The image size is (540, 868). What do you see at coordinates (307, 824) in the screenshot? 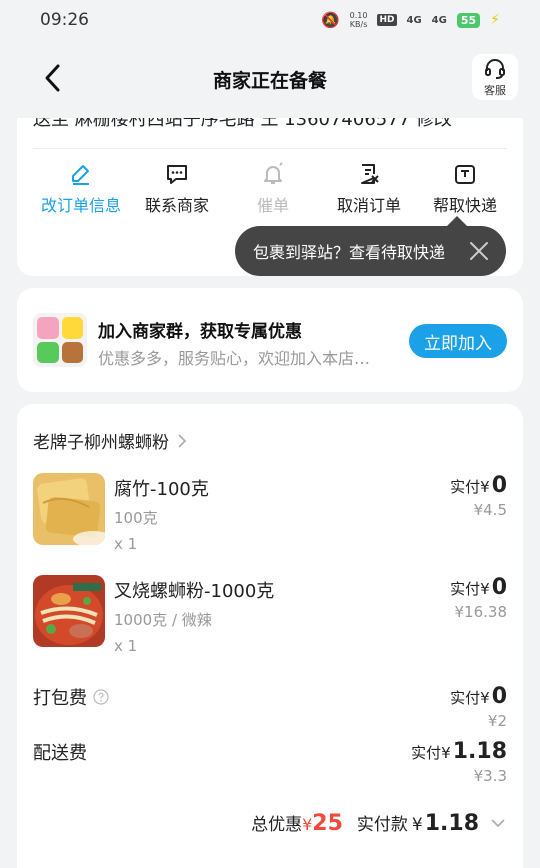
I see `discount-currency: ¥` at bounding box center [307, 824].